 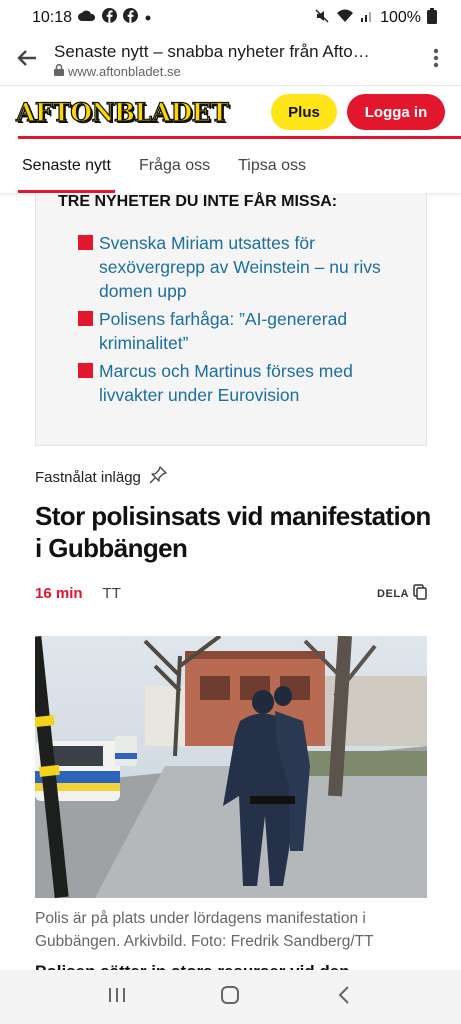 I want to click on signal-icon, so click(x=367, y=18).